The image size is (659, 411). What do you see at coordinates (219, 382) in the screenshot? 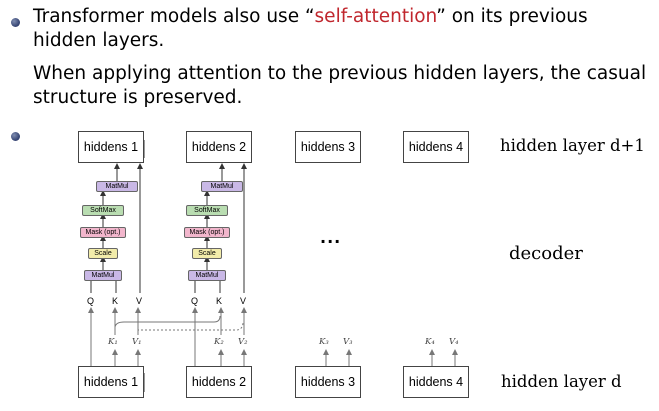
I see `bottom-hiddens-box: hiddens 2` at bounding box center [219, 382].